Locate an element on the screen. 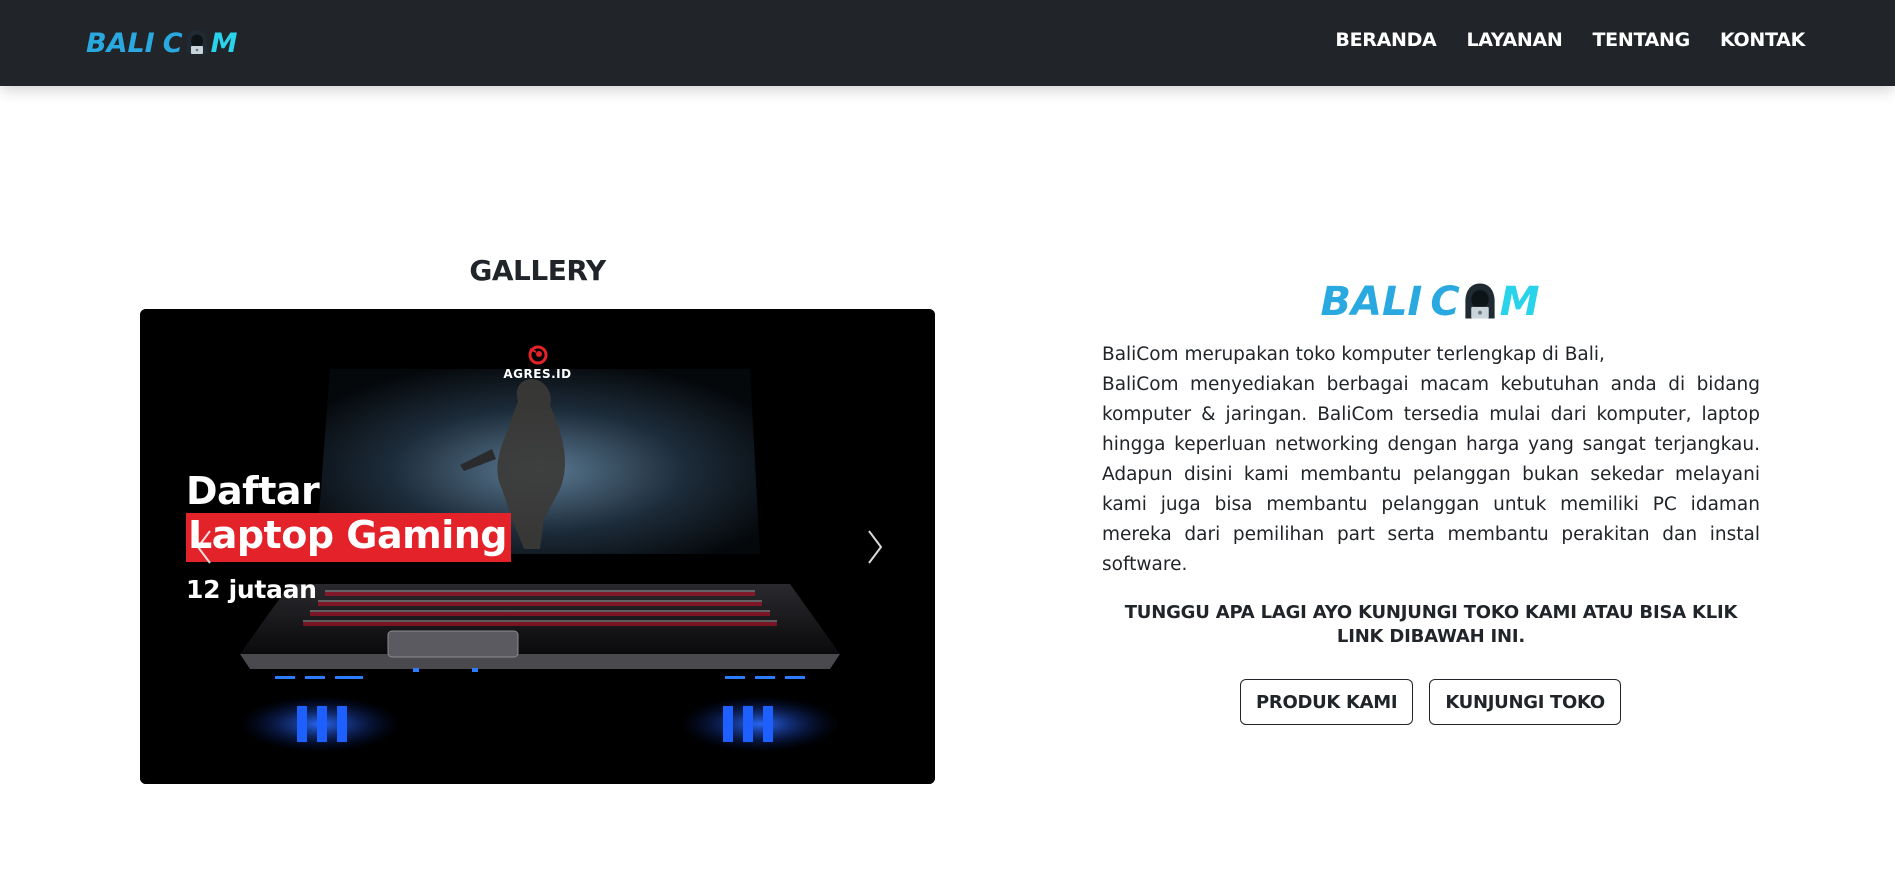 The image size is (1895, 876). nav-layanan: LAYANAN is located at coordinates (1514, 40).